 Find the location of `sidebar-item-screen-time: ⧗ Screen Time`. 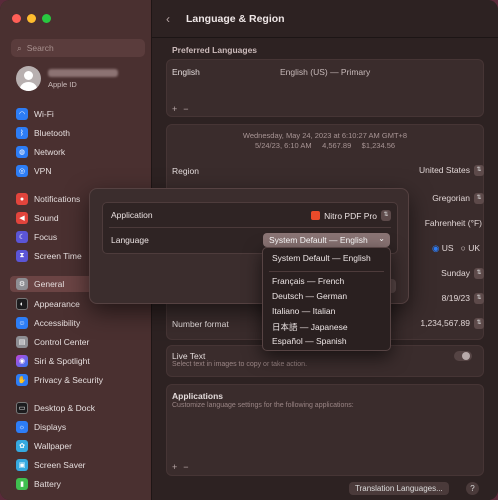

sidebar-item-screen-time: ⧗ Screen Time is located at coordinates (49, 256).